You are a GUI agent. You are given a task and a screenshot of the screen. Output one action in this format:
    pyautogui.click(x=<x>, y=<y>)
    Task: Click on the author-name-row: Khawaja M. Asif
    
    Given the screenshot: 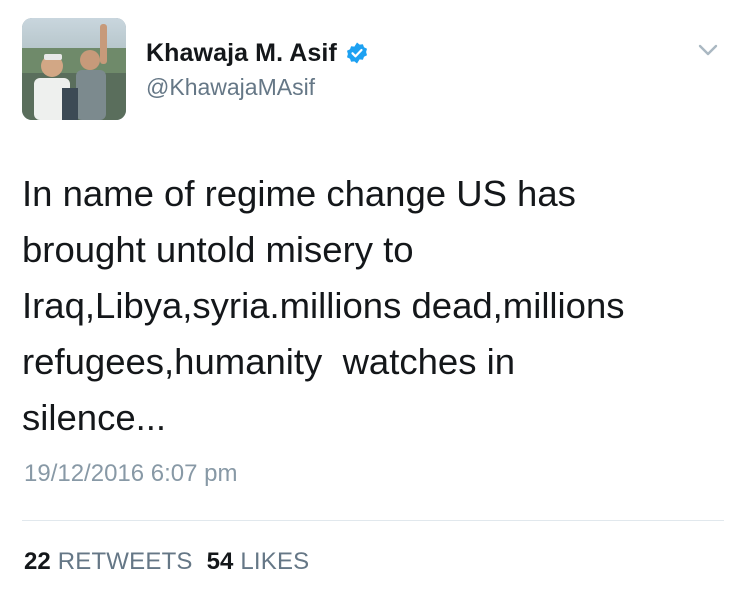 What is the action you would take?
    pyautogui.click(x=257, y=53)
    